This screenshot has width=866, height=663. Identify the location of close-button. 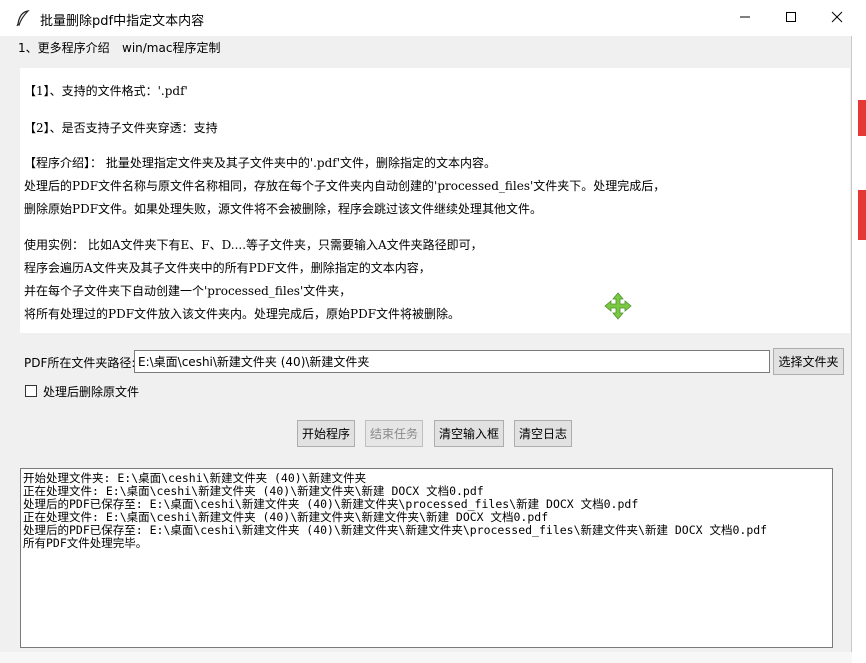
(837, 18).